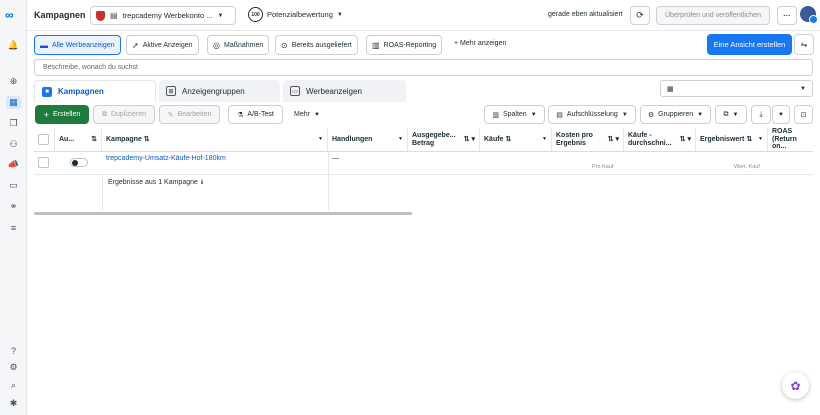 The width and height of the screenshot is (820, 415). What do you see at coordinates (444, 140) in the screenshot?
I see `header-amount-spent: Ausgegebe... Betrag ⇅ ▾` at bounding box center [444, 140].